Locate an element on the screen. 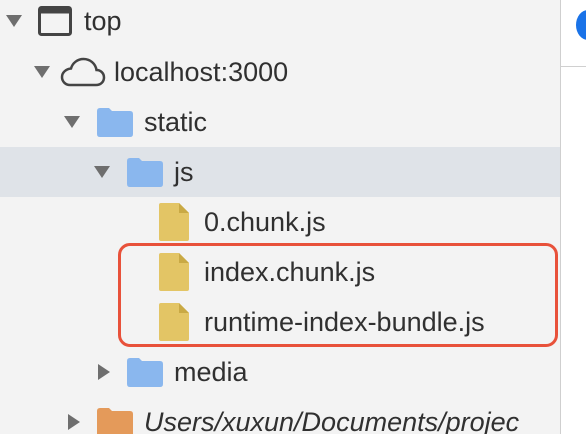 The width and height of the screenshot is (586, 434). frame-icon is located at coordinates (55, 23).